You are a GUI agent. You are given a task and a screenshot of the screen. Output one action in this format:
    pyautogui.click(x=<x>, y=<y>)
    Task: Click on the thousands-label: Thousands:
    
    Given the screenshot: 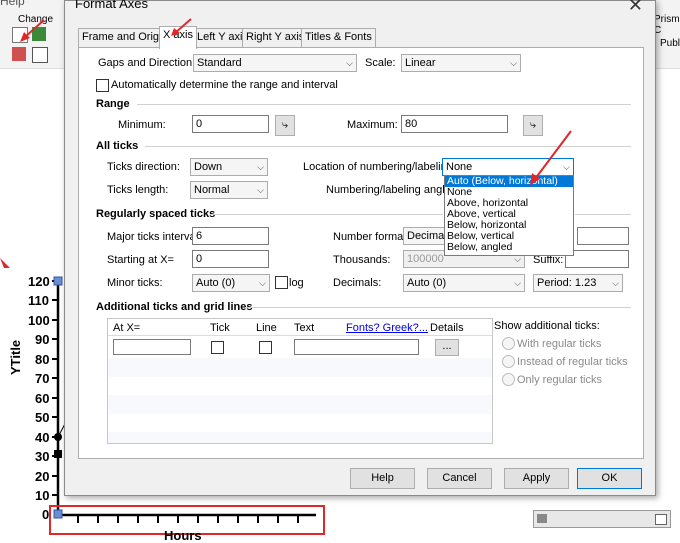 What is the action you would take?
    pyautogui.click(x=362, y=260)
    